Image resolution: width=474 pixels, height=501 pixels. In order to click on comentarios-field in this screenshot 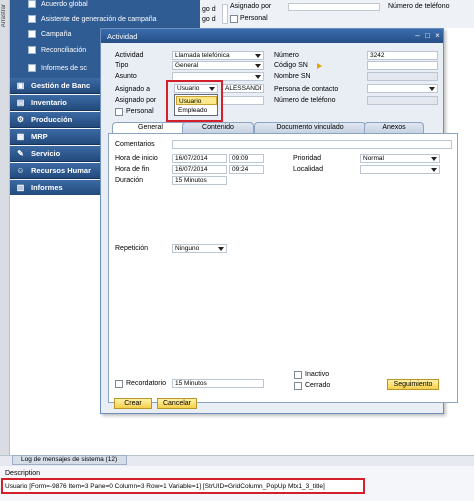, I will do `click(312, 144)`.